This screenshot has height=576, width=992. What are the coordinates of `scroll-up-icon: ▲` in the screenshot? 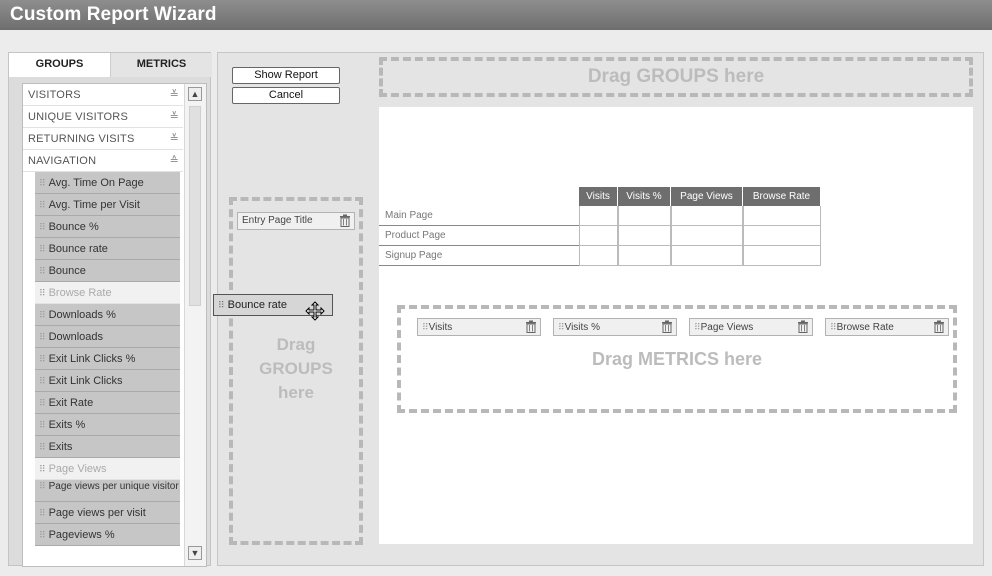 It's located at (195, 94).